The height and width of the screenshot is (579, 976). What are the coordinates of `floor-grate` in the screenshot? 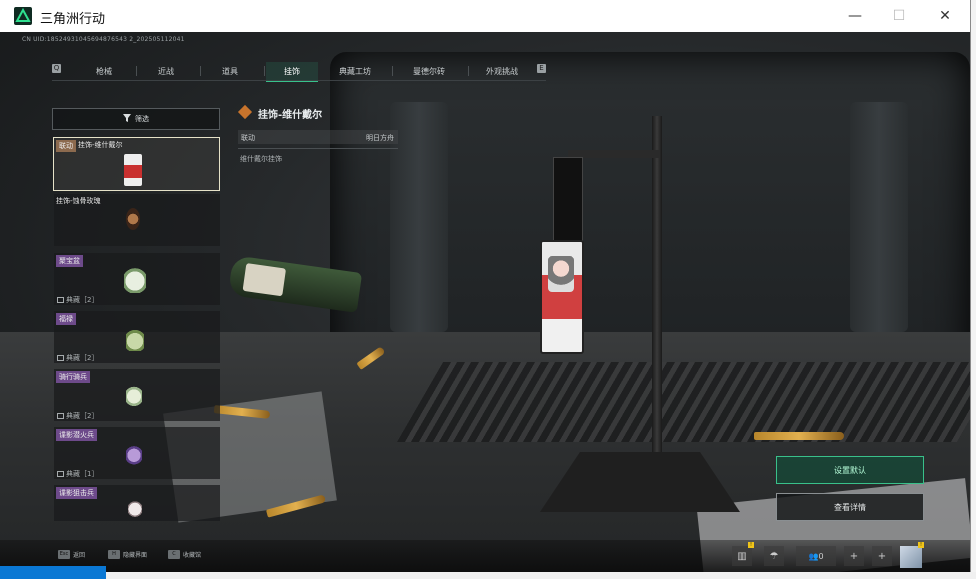 It's located at (683, 402).